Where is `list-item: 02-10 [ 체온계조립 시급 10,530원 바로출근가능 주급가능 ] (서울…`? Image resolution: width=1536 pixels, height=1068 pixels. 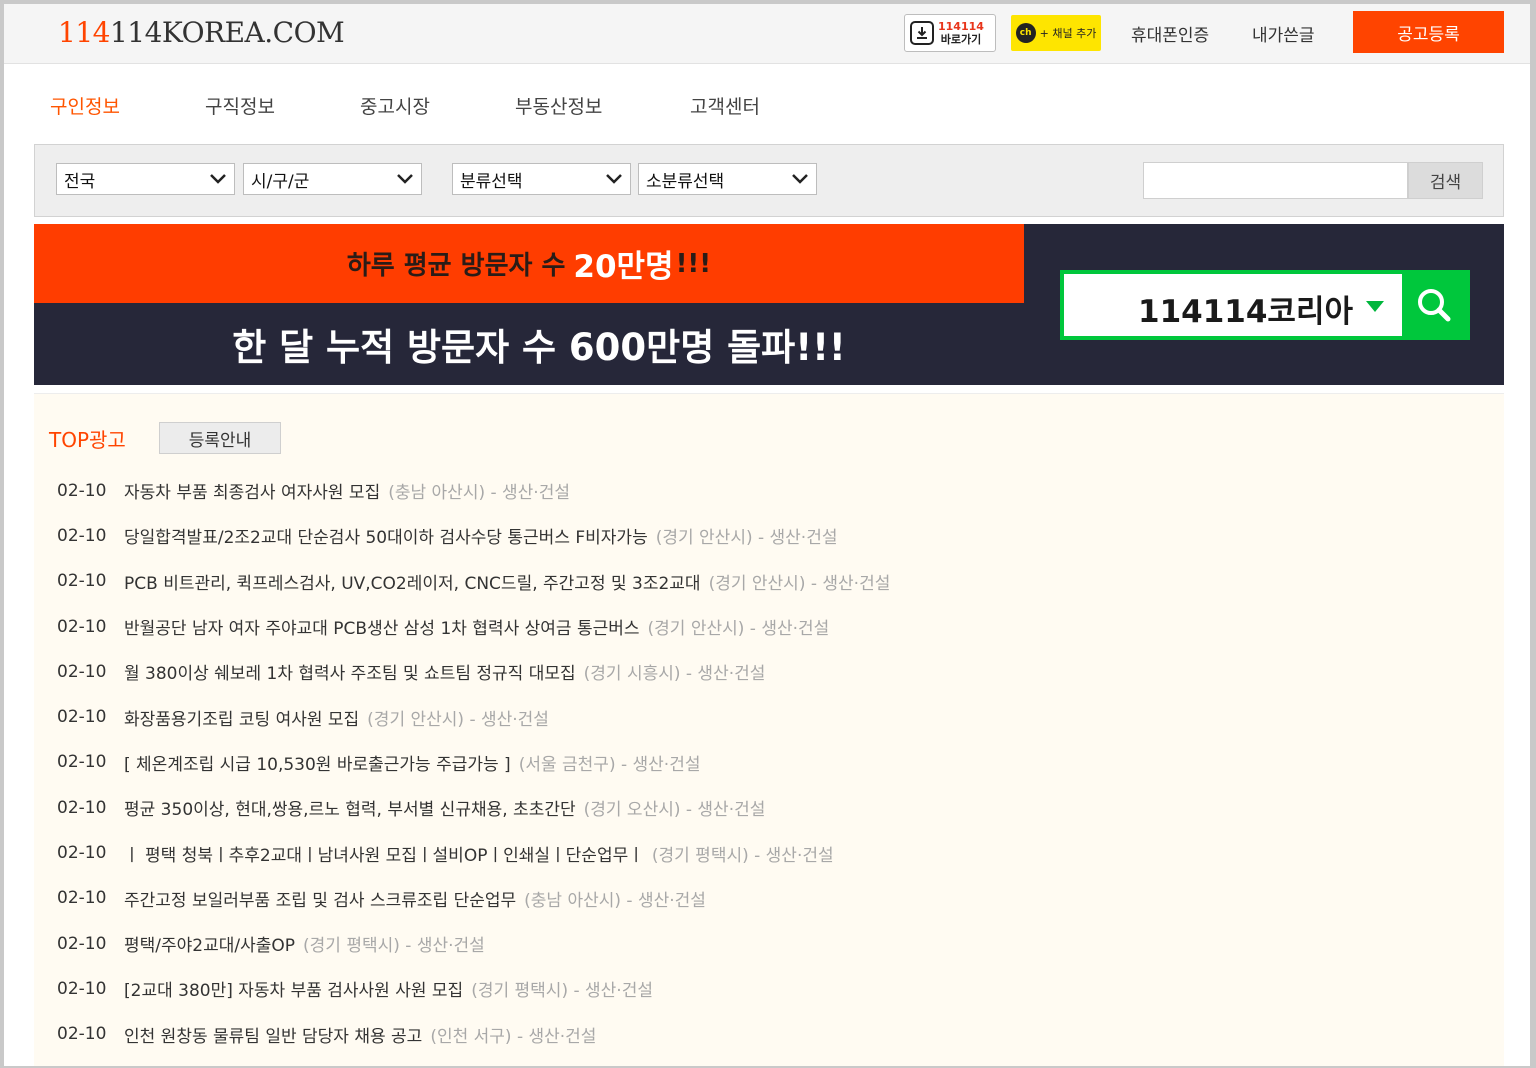
list-item: 02-10 [ 체온계조립 시급 10,530원 바로출근가능 주급가능 ] (서울… is located at coordinates (777, 762).